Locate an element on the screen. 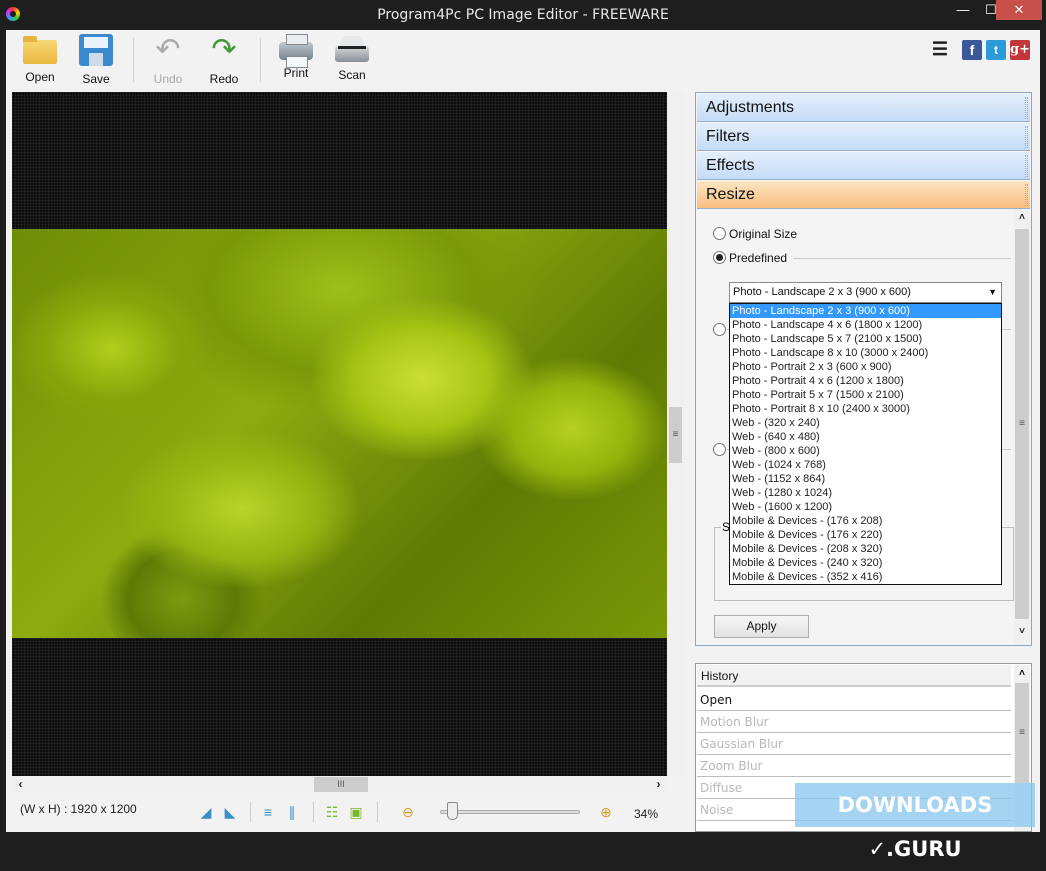  preset-option: Web - (800 x 600) is located at coordinates (865, 451).